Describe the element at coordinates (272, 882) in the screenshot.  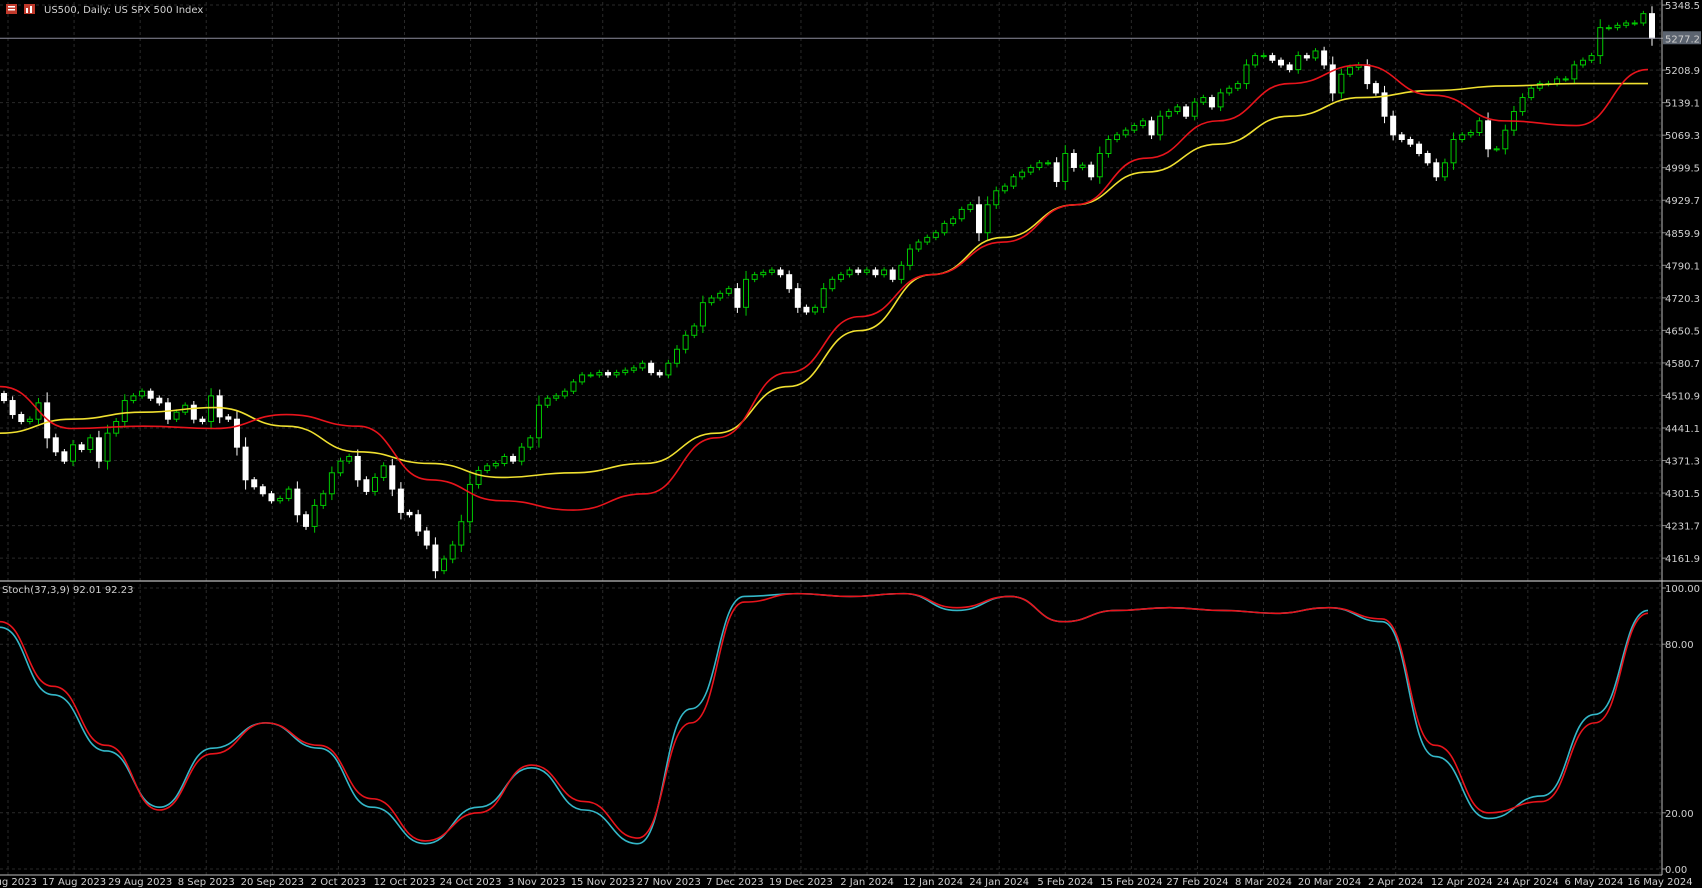
I see `x-tick-label: 20 Sep 2023` at that location.